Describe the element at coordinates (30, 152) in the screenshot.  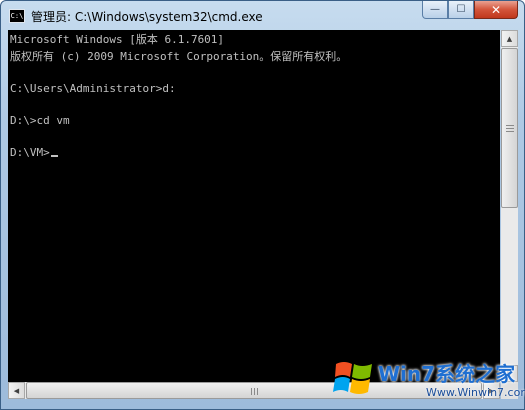
I see `console-prompt: D:\VM>` at that location.